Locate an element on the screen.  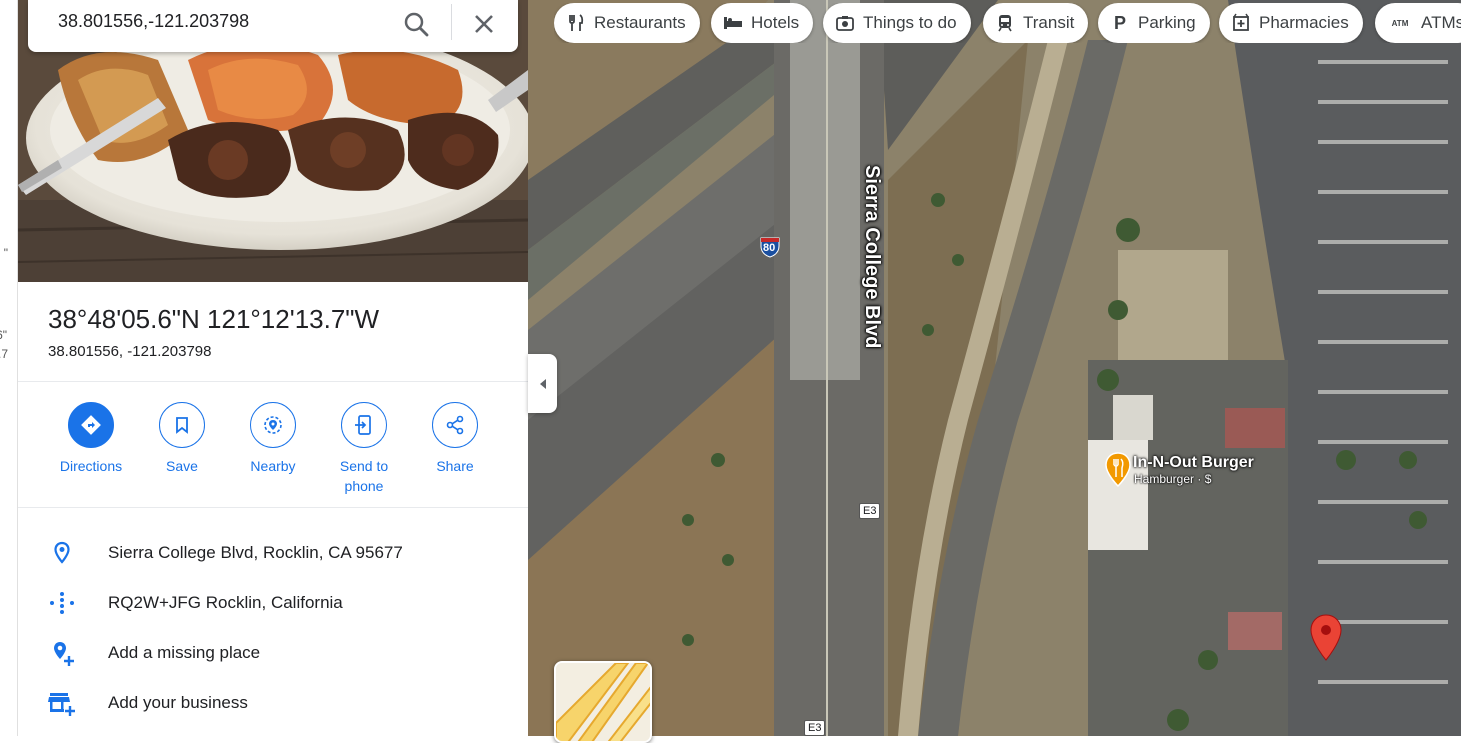
directions-button: Directions is located at coordinates (91, 439).